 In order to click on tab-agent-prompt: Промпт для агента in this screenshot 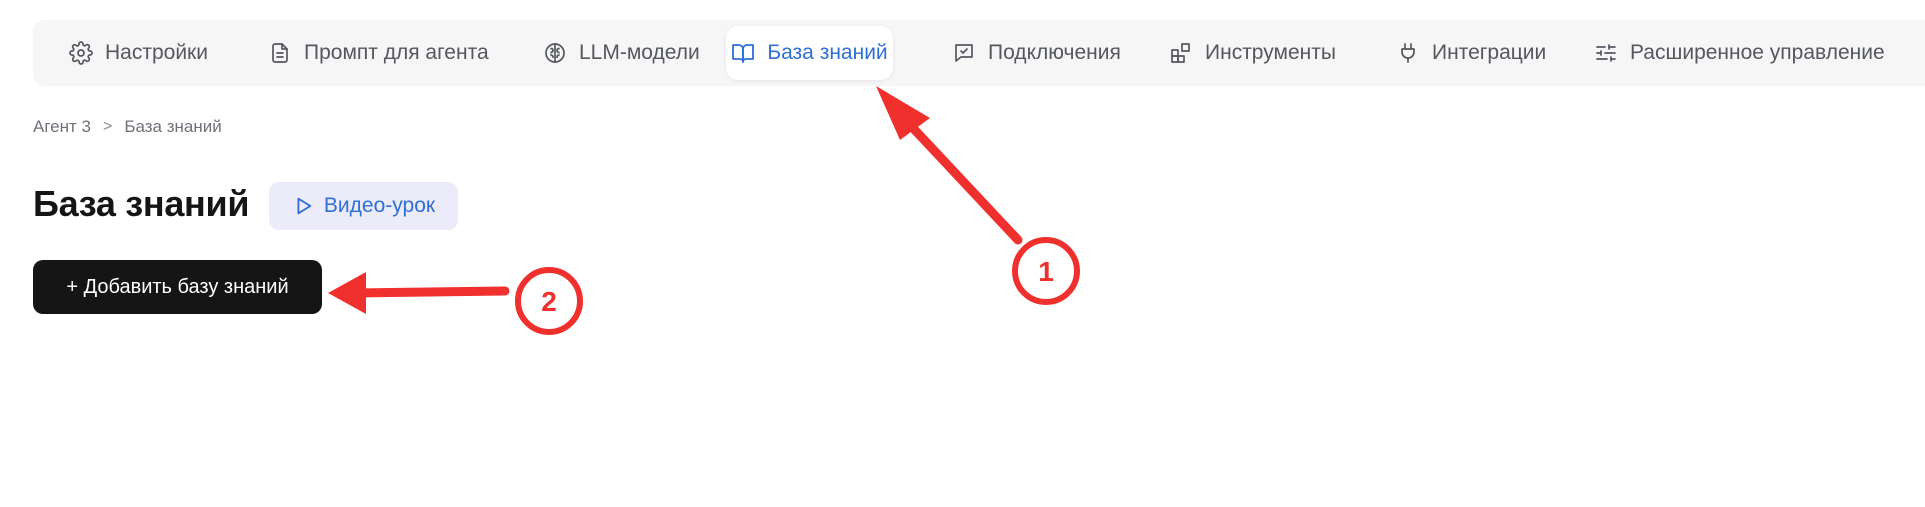, I will do `click(378, 53)`.